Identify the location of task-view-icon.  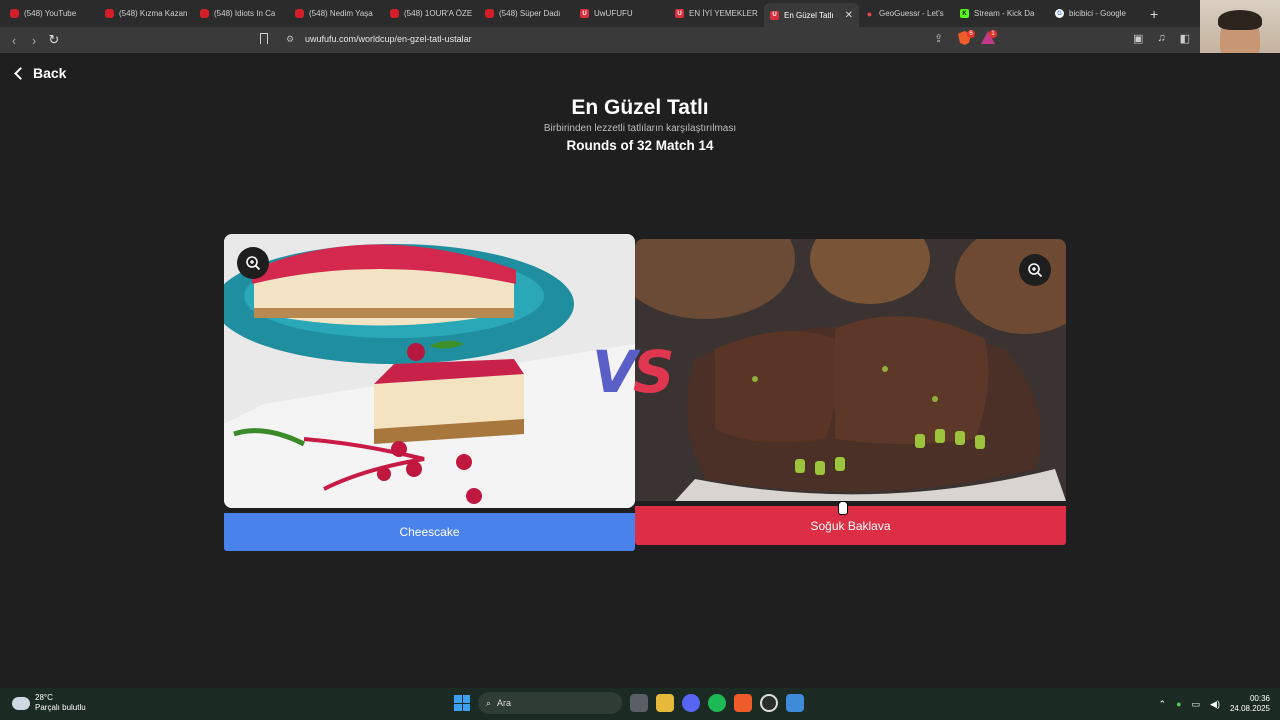
(639, 703).